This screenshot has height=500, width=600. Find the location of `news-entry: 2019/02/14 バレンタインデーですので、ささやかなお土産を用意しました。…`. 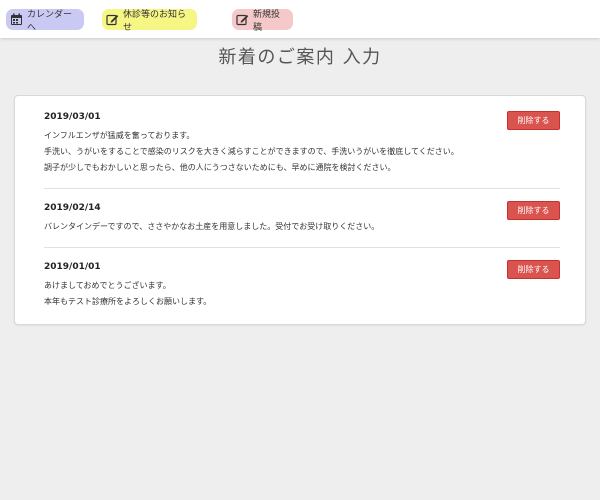

news-entry: 2019/02/14 バレンタインデーですので、ささやかなお土産を用意しました。… is located at coordinates (302, 218).